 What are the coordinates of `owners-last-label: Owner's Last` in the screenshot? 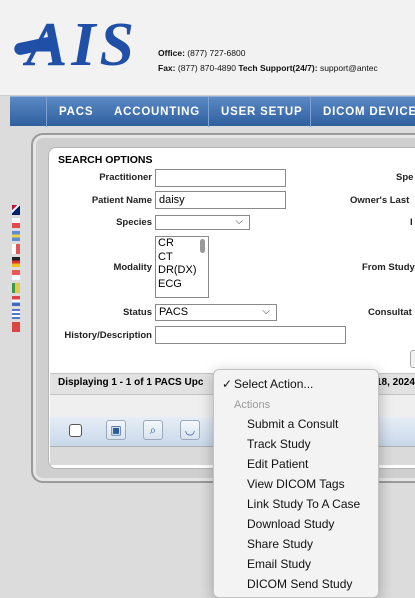 It's located at (380, 200).